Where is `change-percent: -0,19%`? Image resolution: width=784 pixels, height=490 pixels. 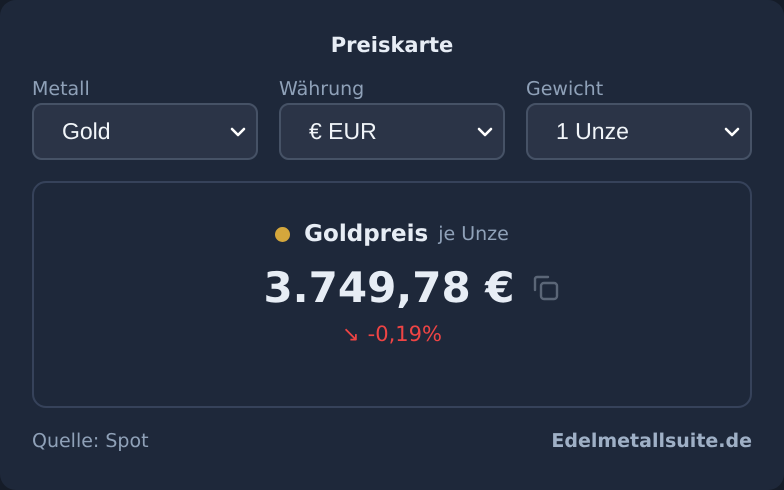 change-percent: -0,19% is located at coordinates (405, 334).